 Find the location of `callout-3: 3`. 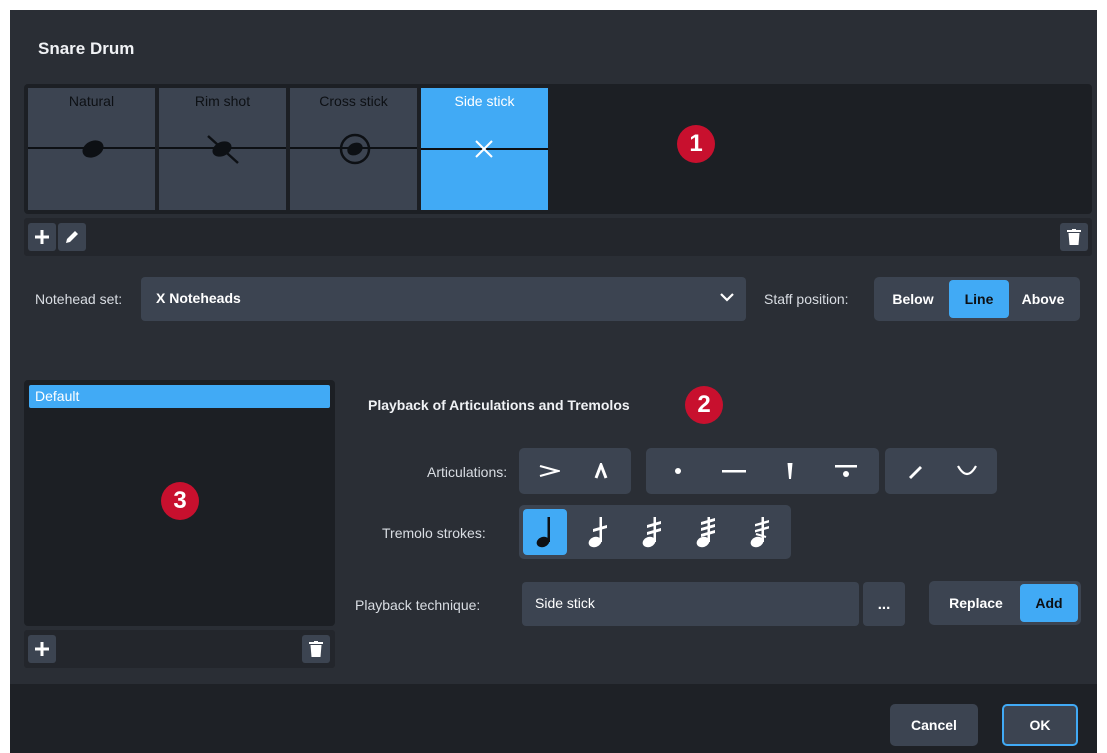

callout-3: 3 is located at coordinates (180, 501).